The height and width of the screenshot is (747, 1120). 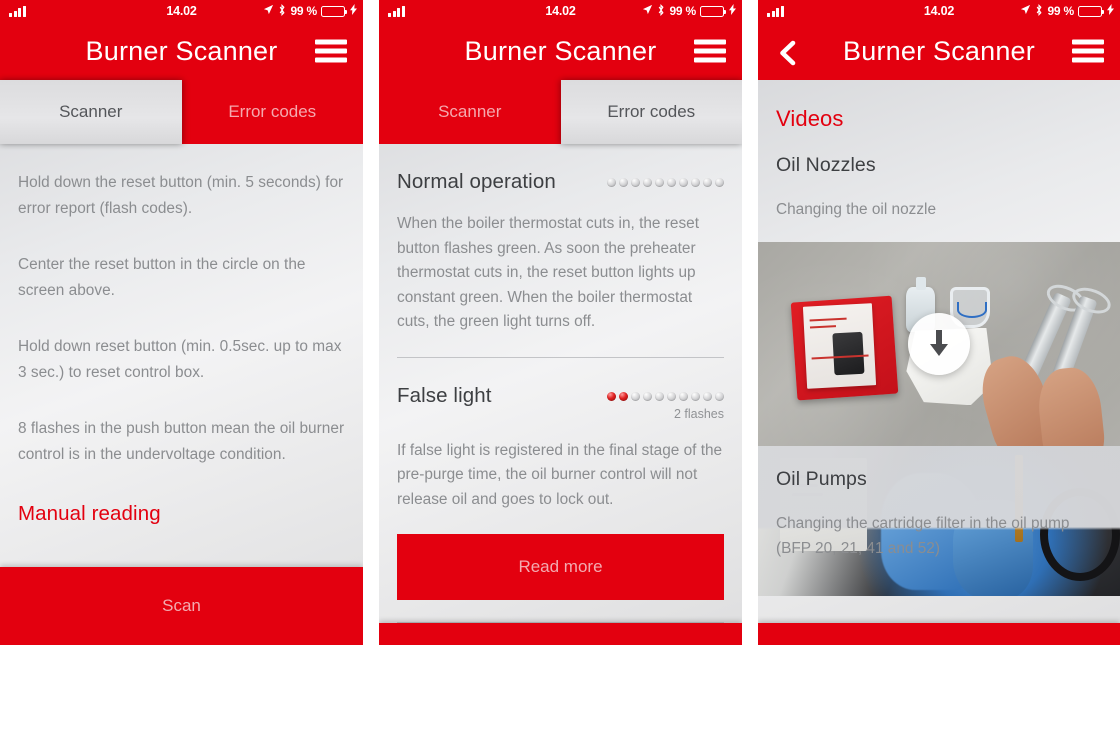 I want to click on section-title: Normal operation, so click(x=476, y=181).